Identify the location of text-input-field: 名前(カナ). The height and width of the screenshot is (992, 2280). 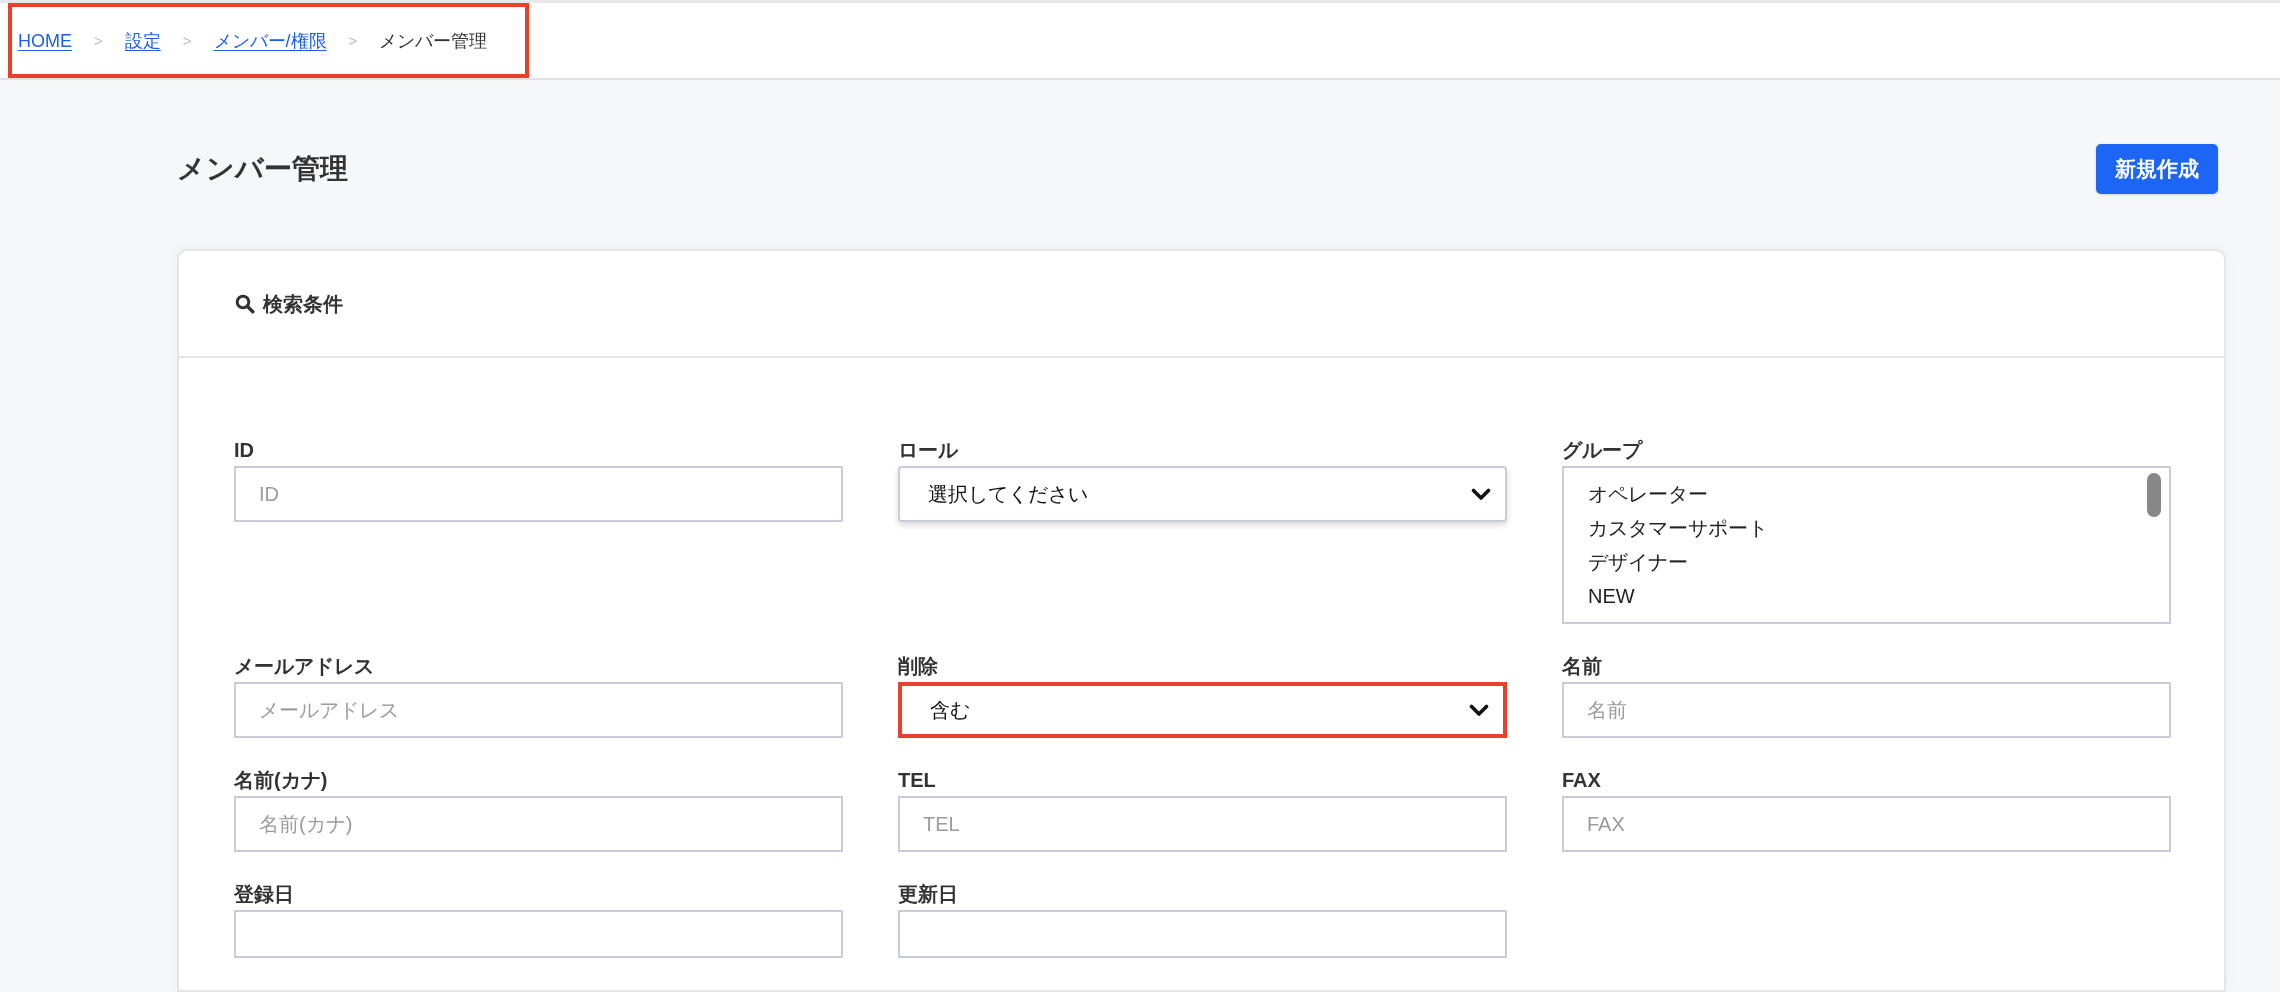
(538, 824).